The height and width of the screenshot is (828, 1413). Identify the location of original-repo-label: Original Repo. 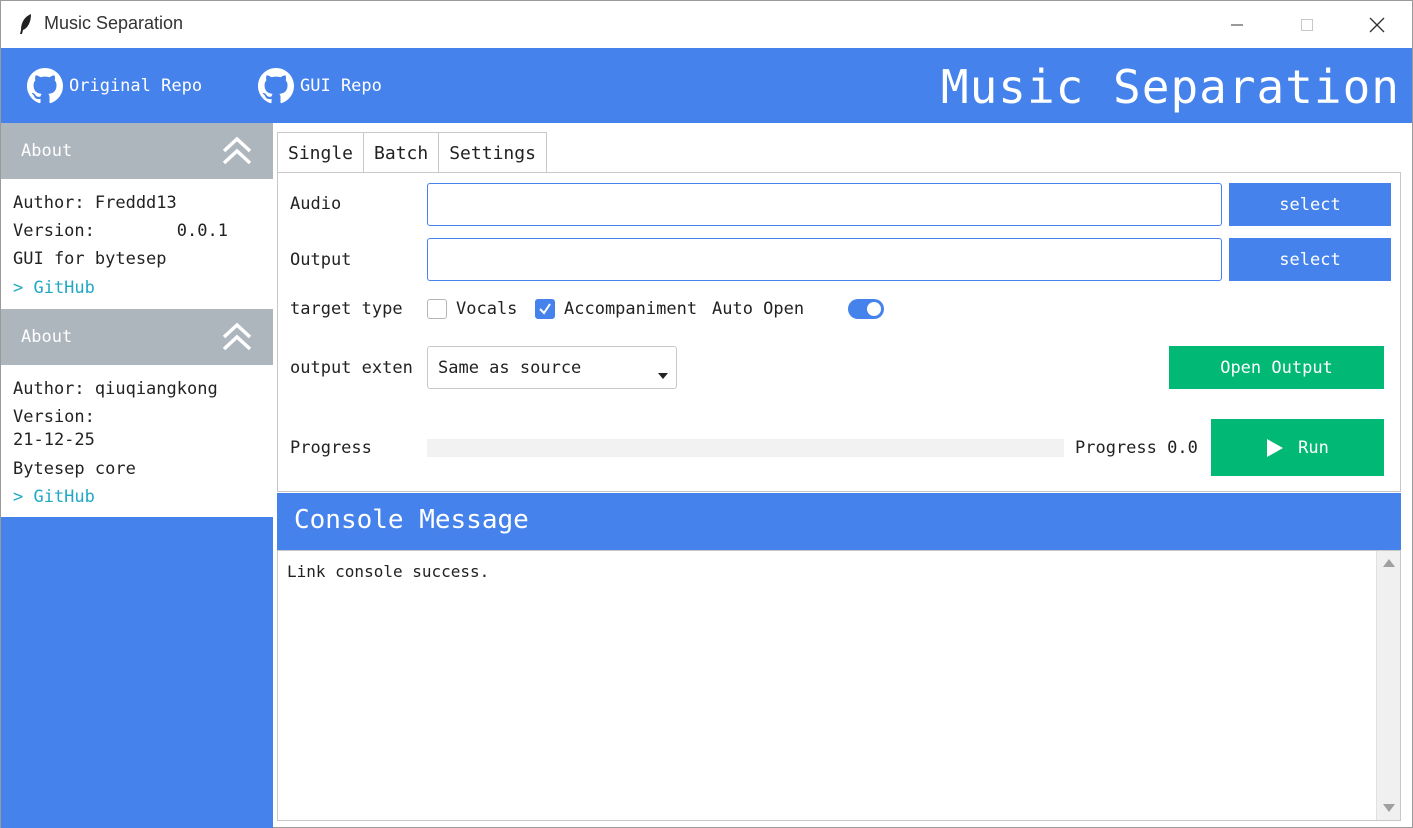
(136, 86).